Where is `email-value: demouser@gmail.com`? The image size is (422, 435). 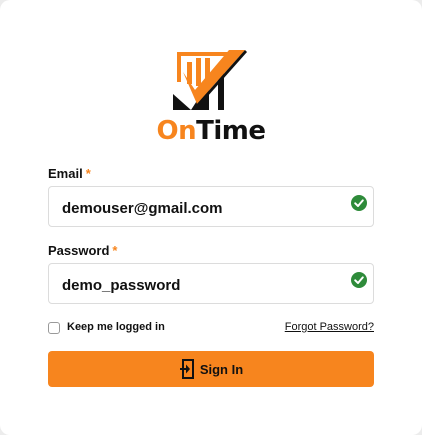
email-value: demouser@gmail.com is located at coordinates (142, 208).